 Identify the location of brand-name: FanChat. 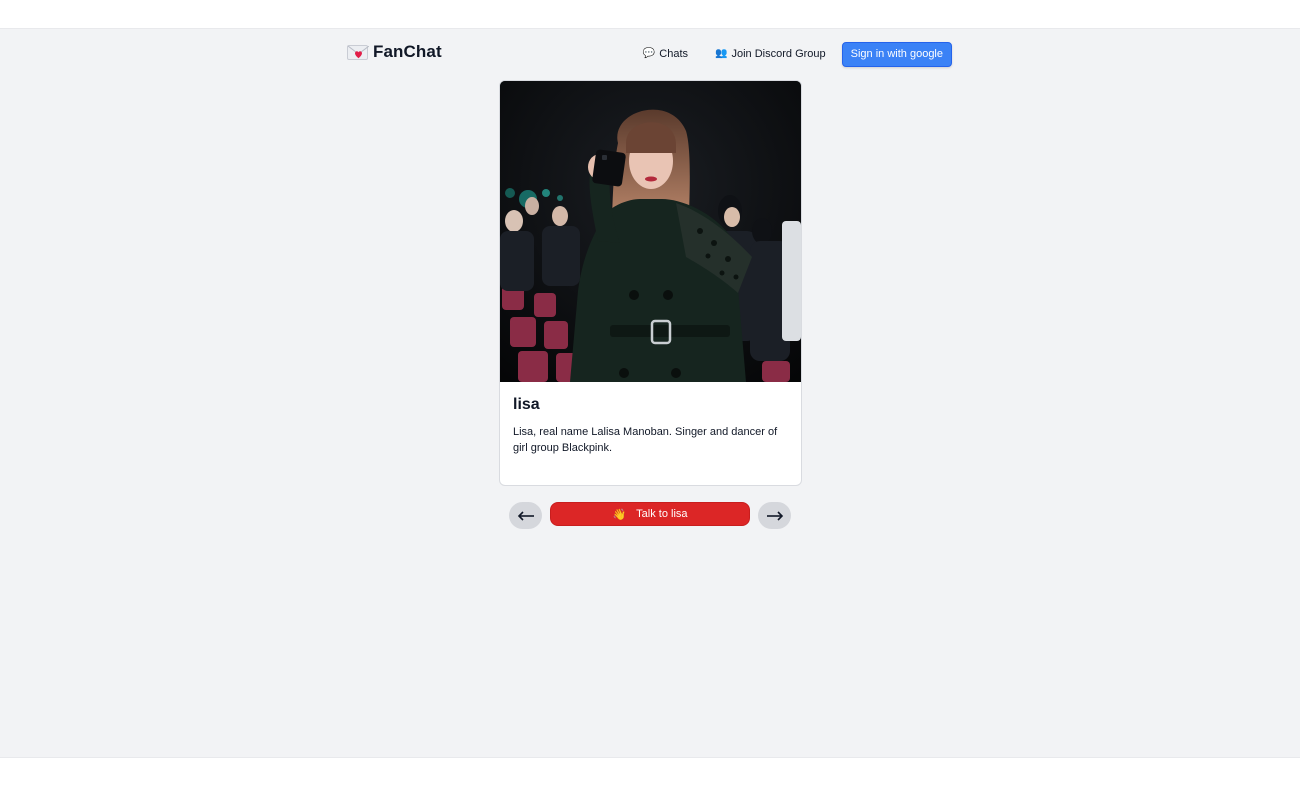
(407, 51).